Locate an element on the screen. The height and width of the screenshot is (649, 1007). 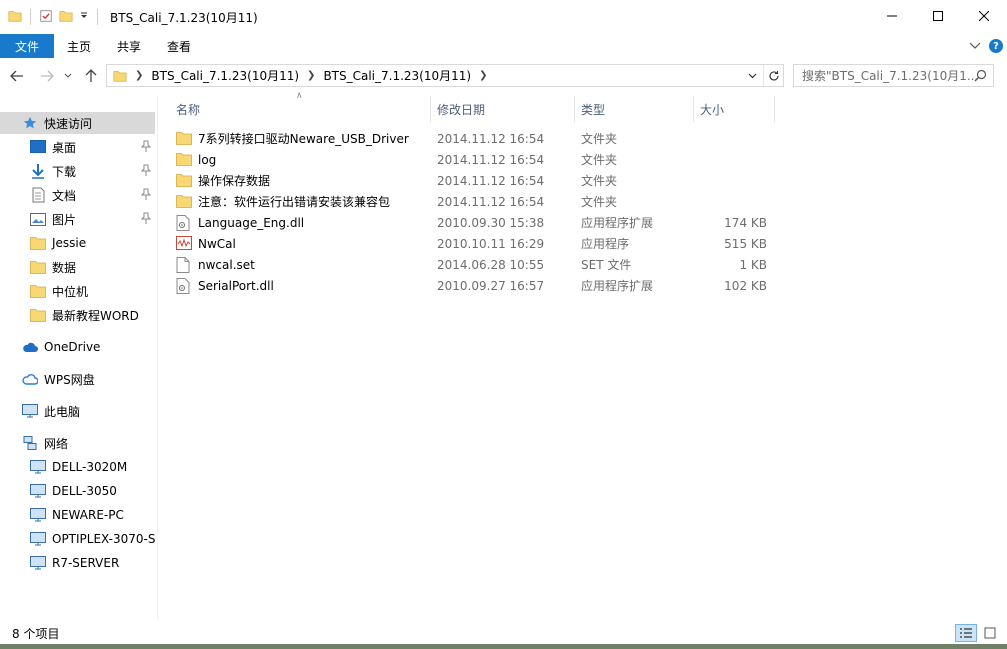
customize-toolbar-icon is located at coordinates (84, 17).